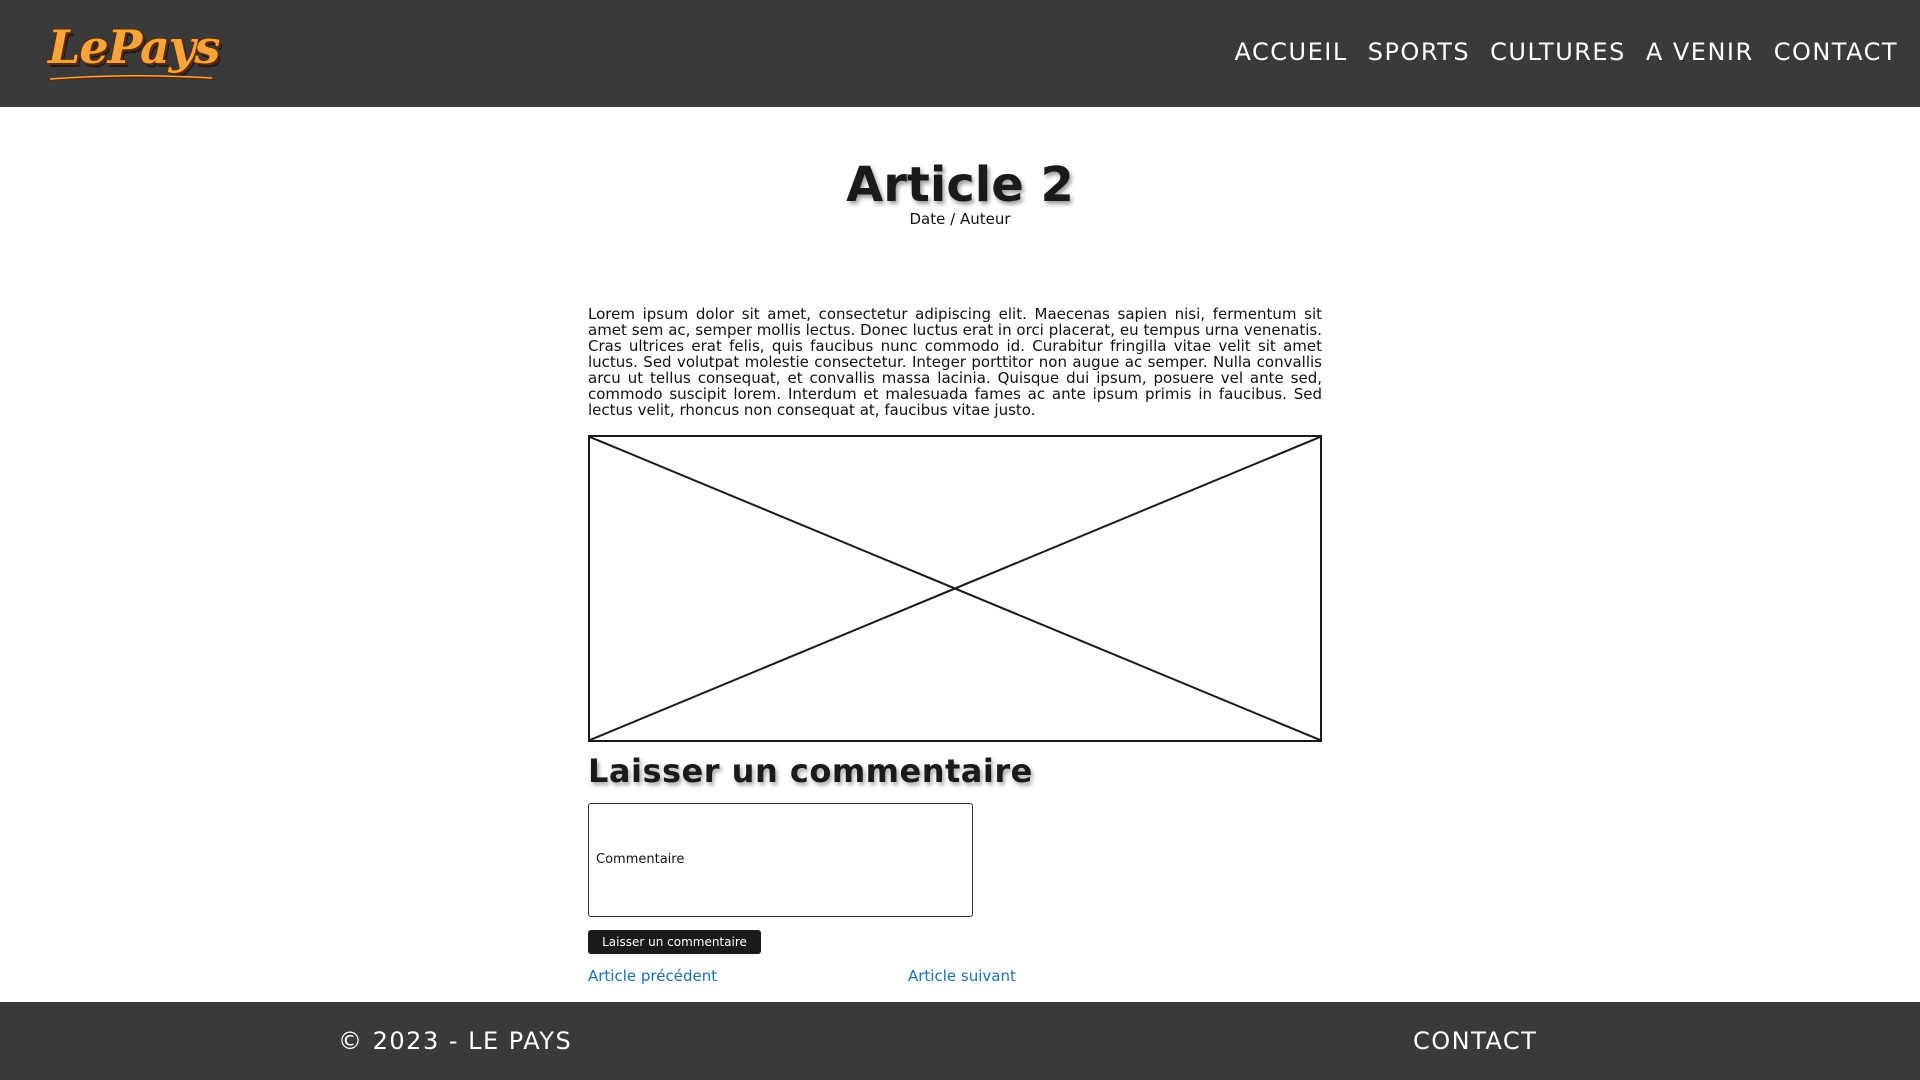  Describe the element at coordinates (1419, 52) in the screenshot. I see `nav-item-sports: SPORTS` at that location.